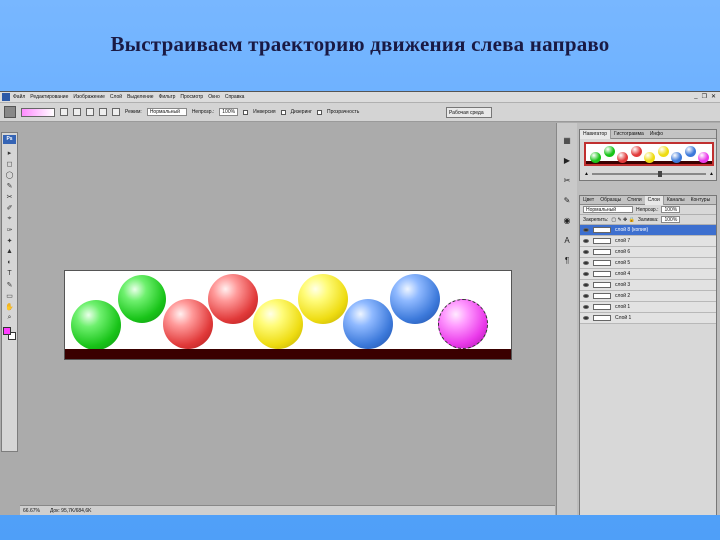 Image resolution: width=720 pixels, height=540 pixels. I want to click on move-tool-icon: ▸, so click(9, 152).